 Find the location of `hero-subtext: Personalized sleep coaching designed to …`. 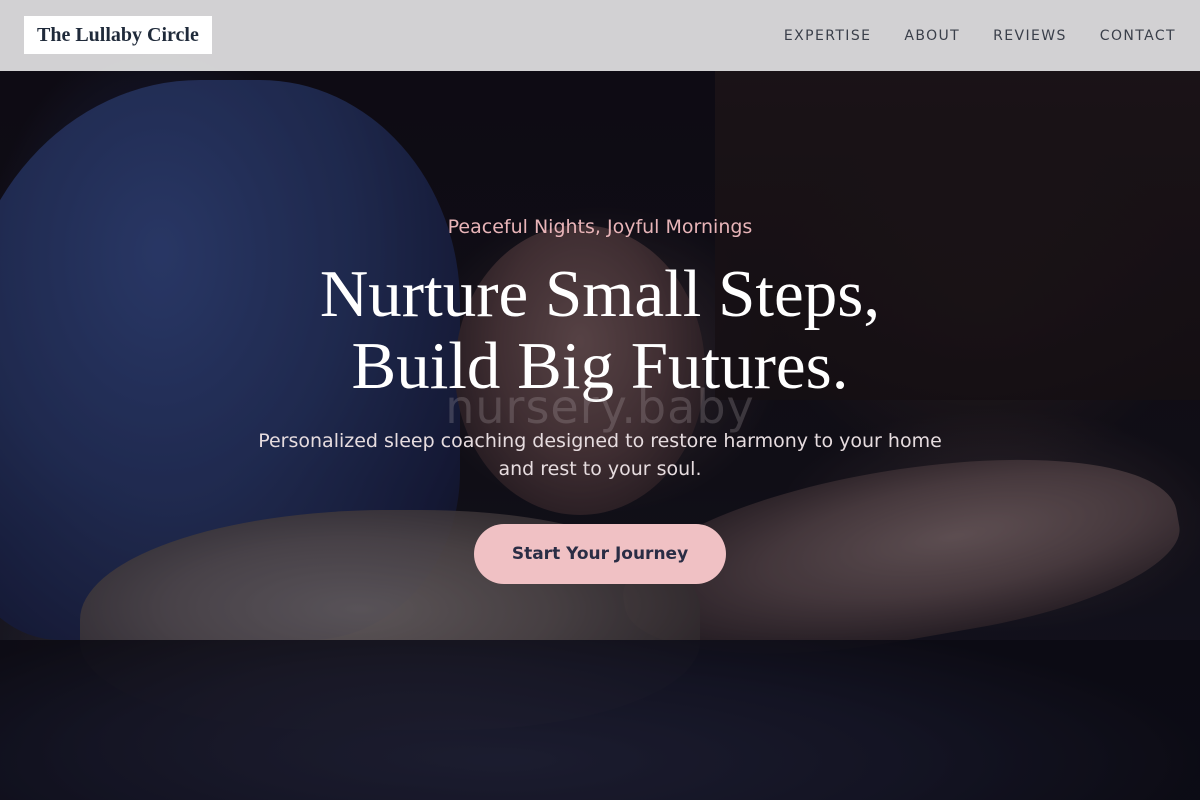

hero-subtext: Personalized sleep coaching designed to … is located at coordinates (600, 455).